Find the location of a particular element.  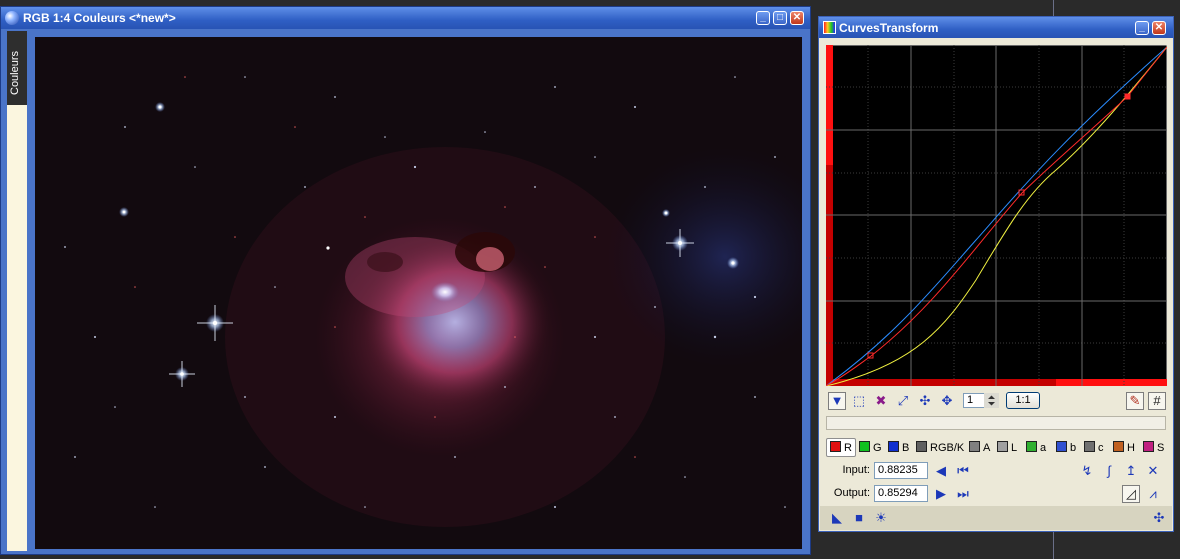

channel-rgbk: RGB/K is located at coordinates (940, 450).